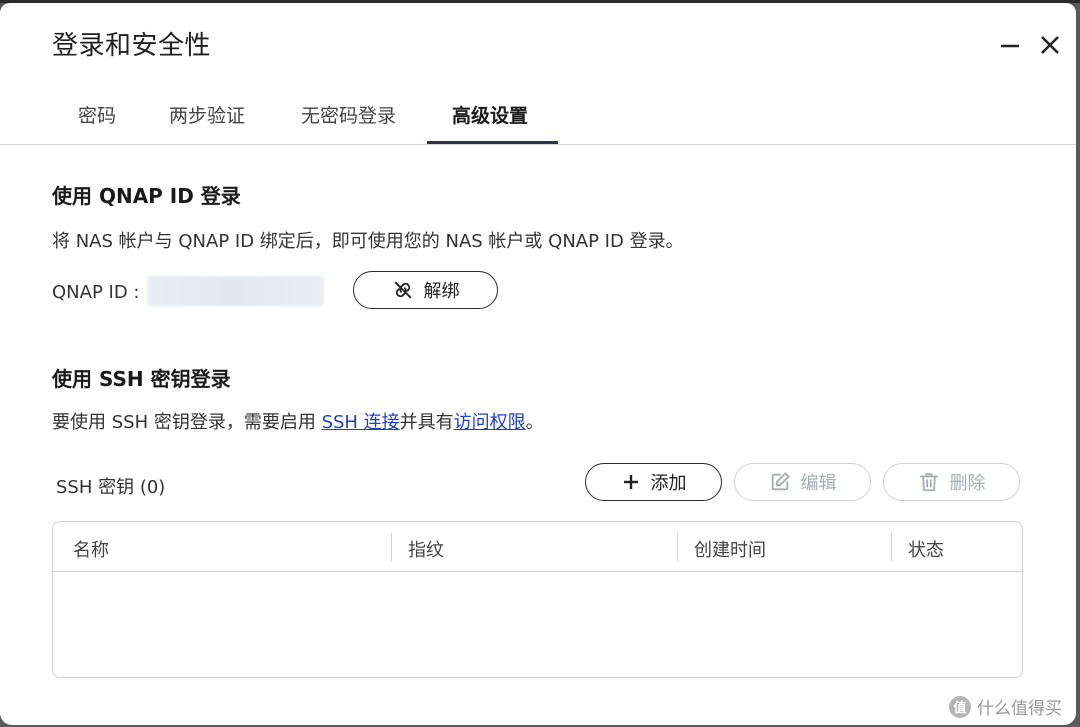 This screenshot has height=727, width=1080. I want to click on unlink-icon, so click(403, 290).